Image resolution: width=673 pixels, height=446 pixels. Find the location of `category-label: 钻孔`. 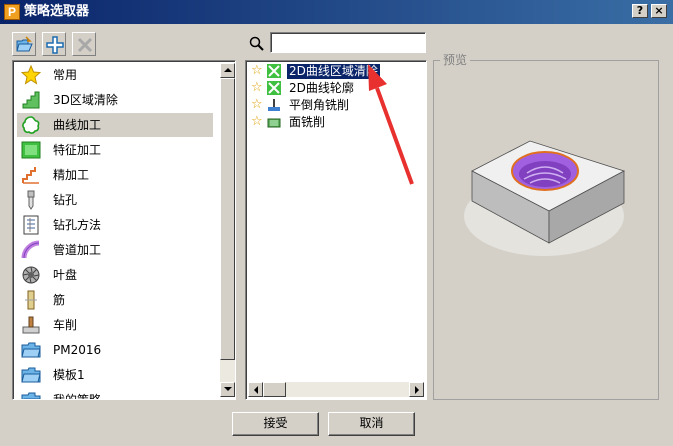

category-label: 钻孔 is located at coordinates (65, 200).